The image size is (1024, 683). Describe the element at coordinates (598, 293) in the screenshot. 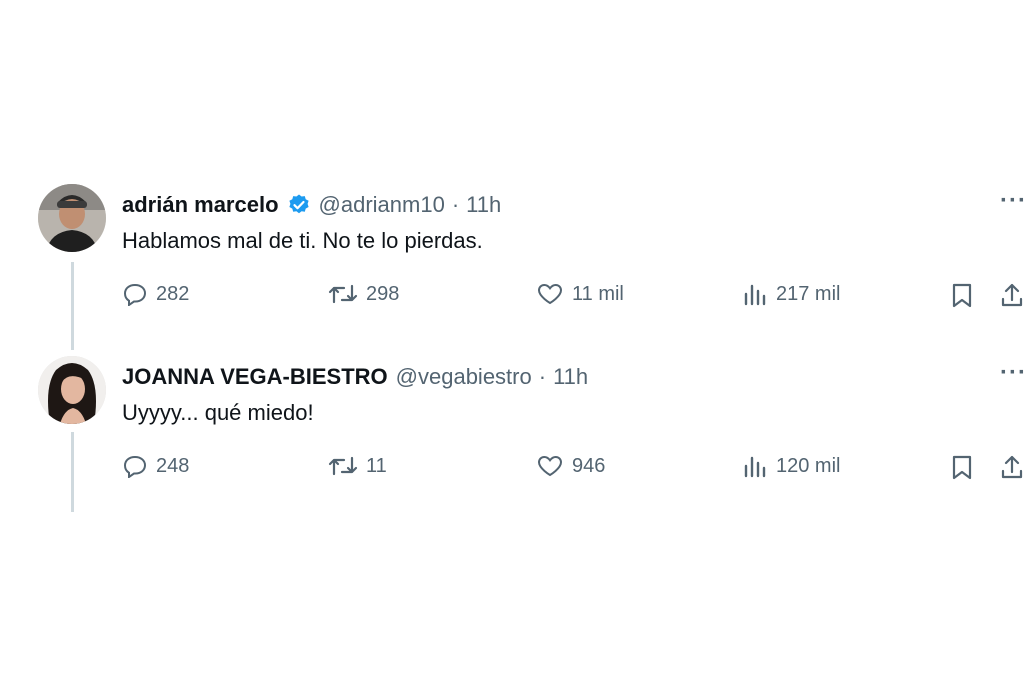

I see `like-count: 11 mil` at that location.